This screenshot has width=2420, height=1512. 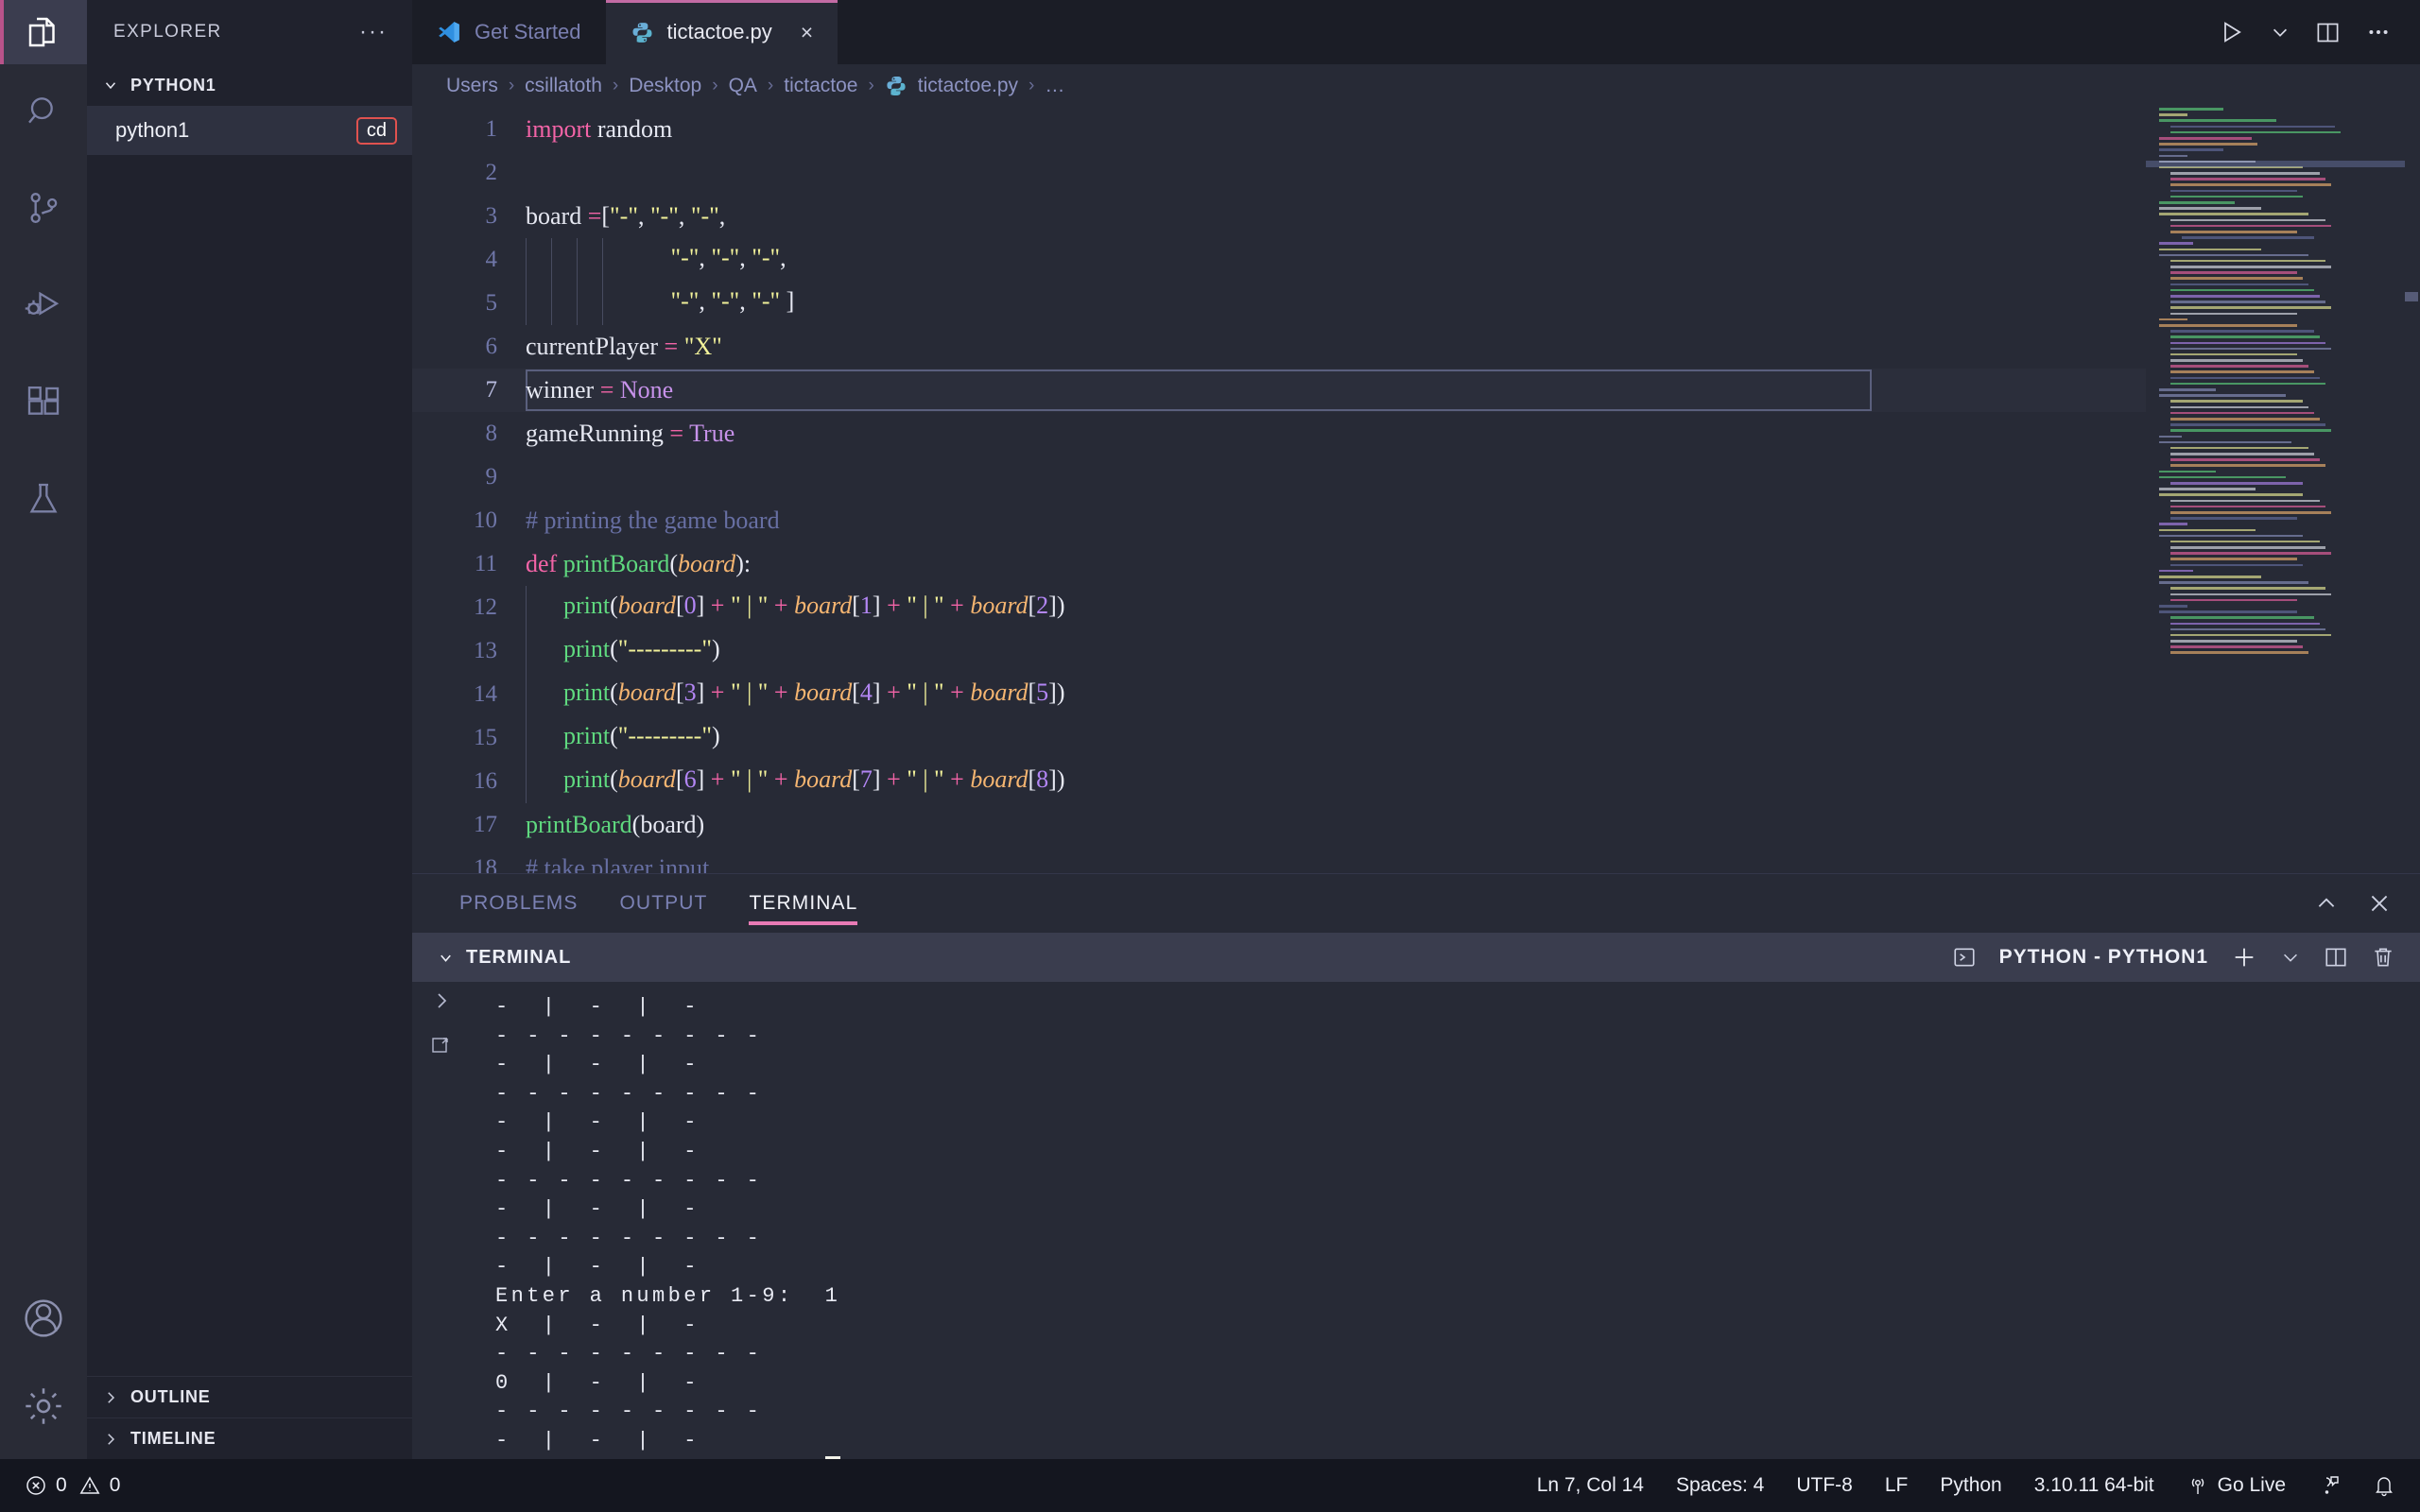 What do you see at coordinates (43, 402) in the screenshot?
I see `extensions-icon` at bounding box center [43, 402].